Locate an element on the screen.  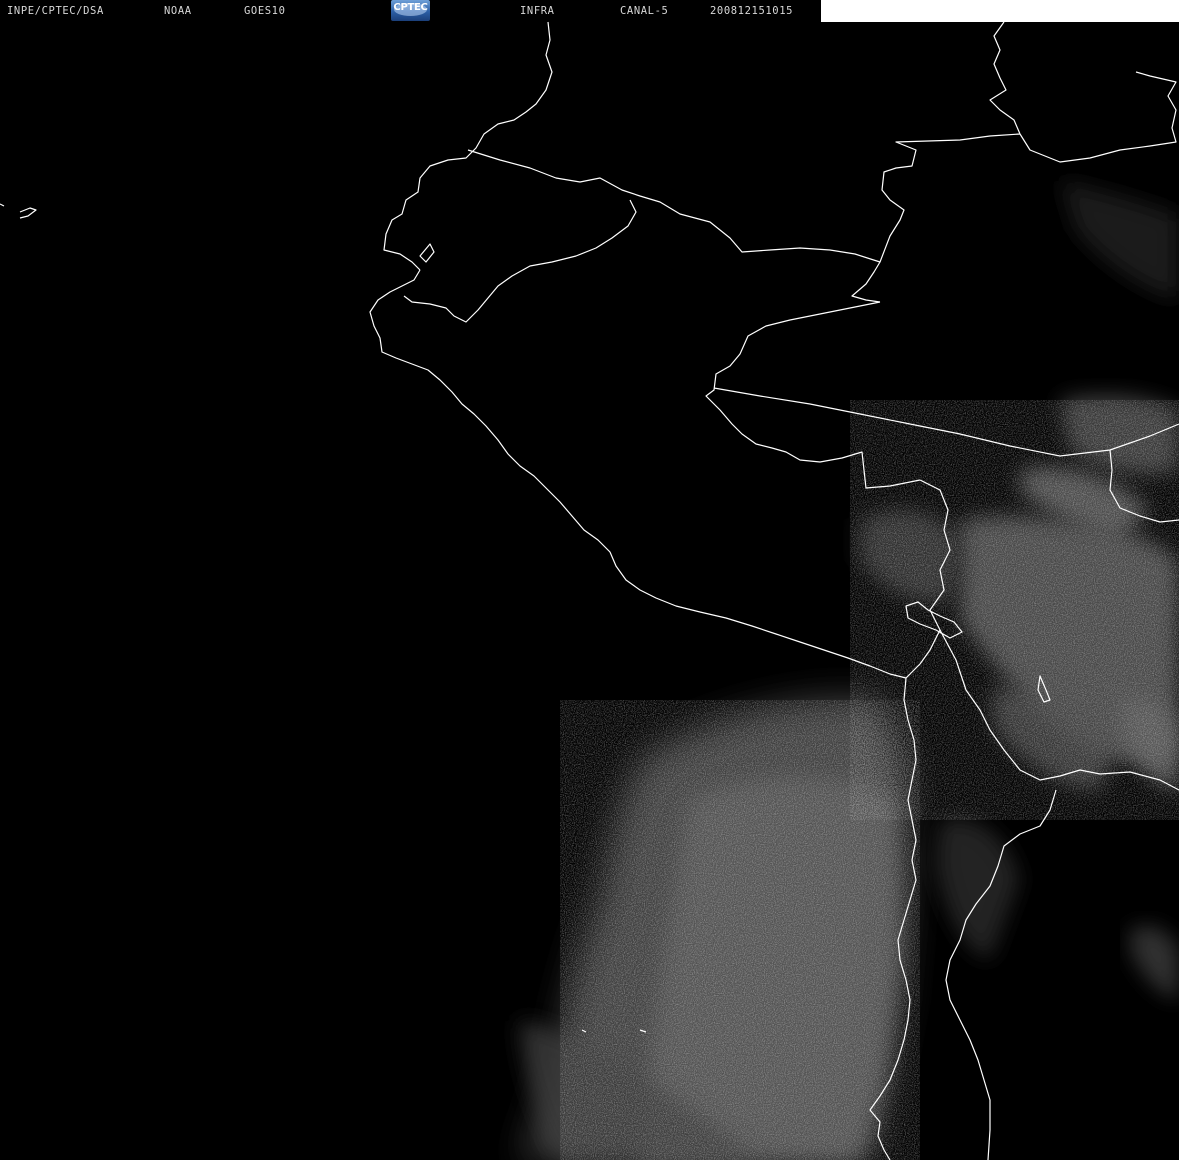
cptec-logo-icon: CPTEC is located at coordinates (410, 10).